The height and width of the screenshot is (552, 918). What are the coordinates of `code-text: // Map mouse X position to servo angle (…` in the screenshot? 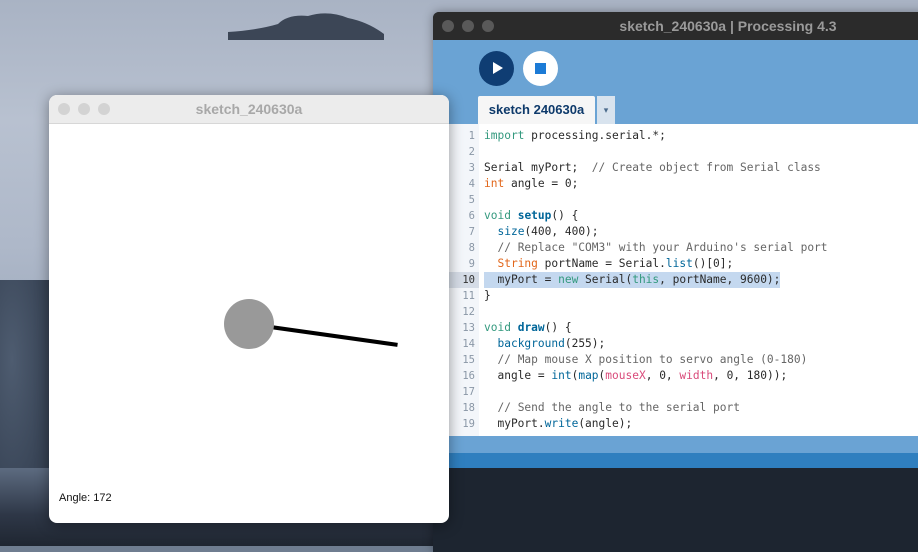 It's located at (652, 359).